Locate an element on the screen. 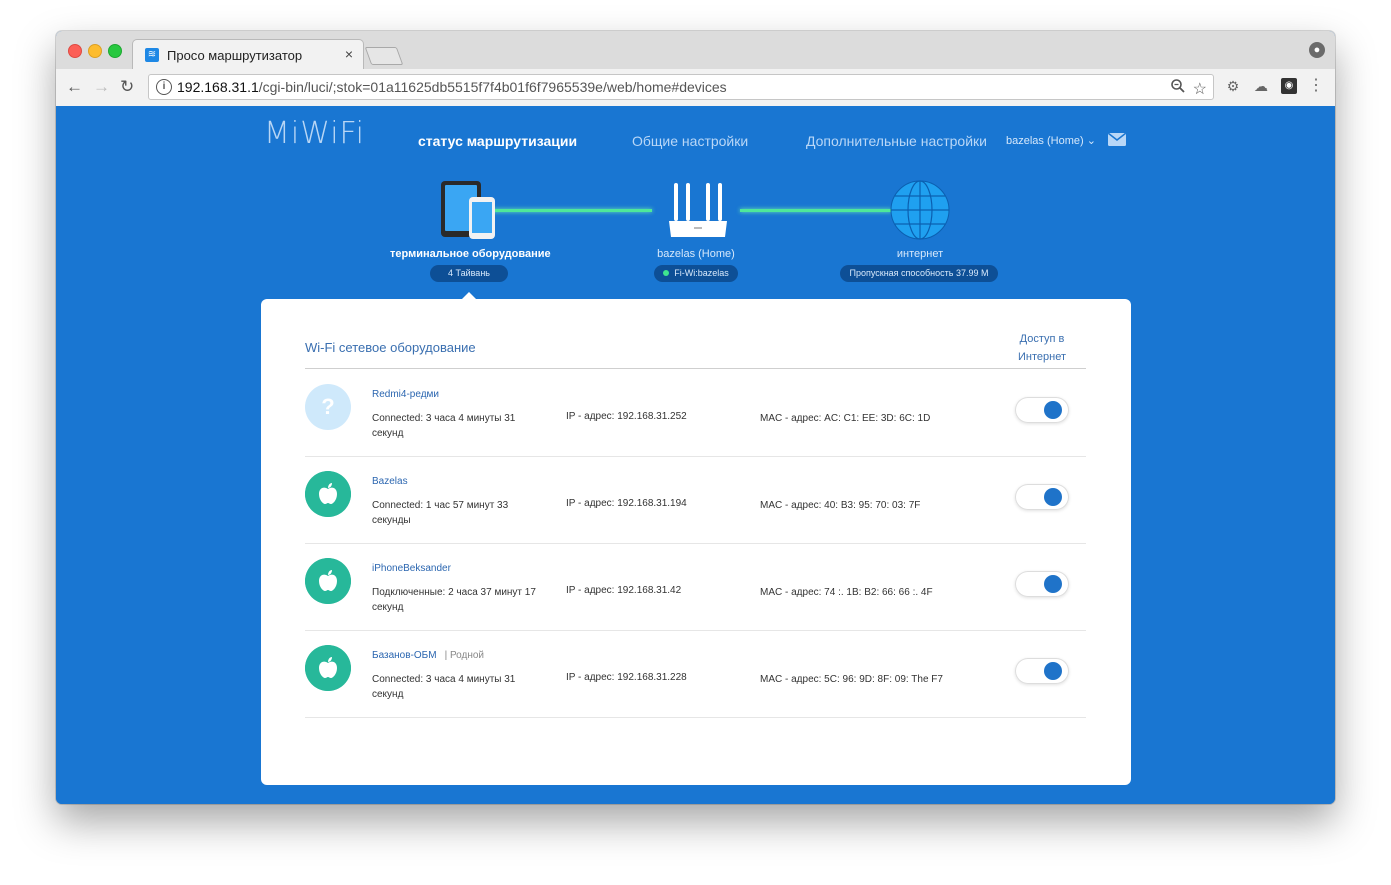  miwifi-logo: MiWiFi is located at coordinates (314, 133).